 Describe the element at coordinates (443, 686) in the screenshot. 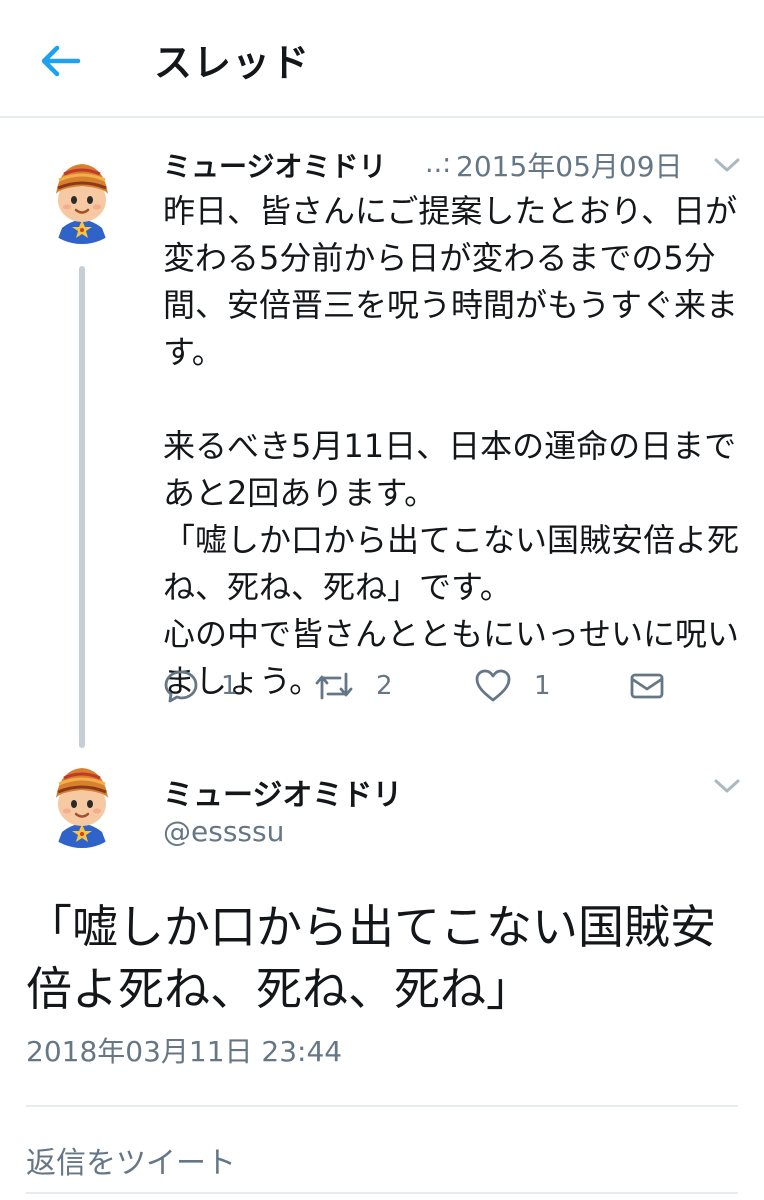

I see `tweet-actions: 1 2 1` at that location.